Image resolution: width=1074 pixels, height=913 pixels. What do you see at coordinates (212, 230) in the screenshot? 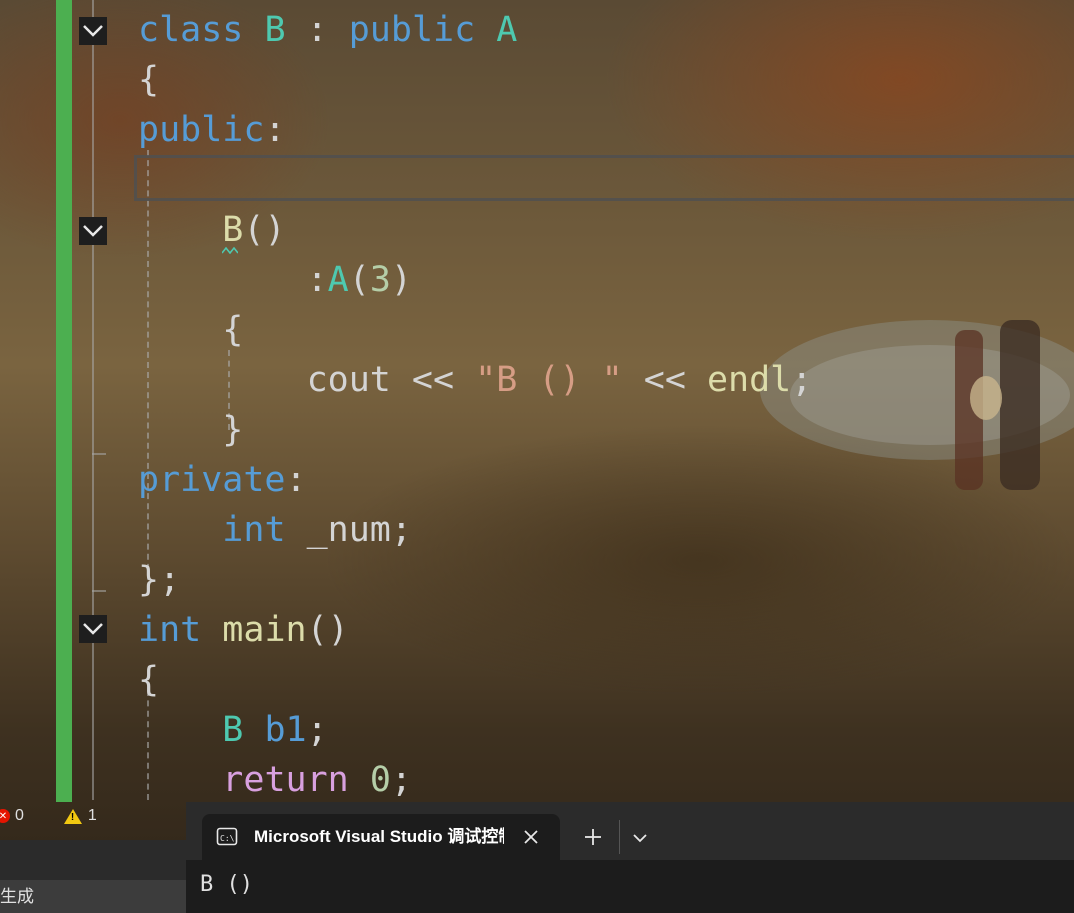
I see `code-line: B()` at bounding box center [212, 230].